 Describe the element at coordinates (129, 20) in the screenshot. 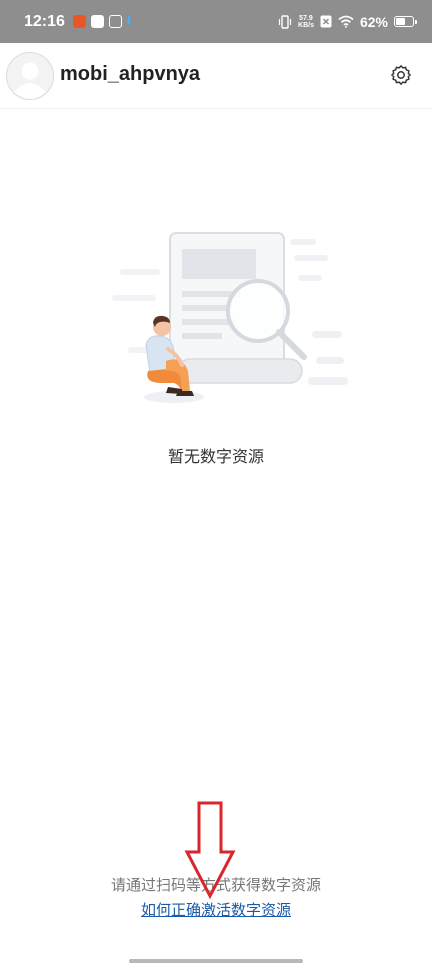

I see `download-icon: ⭳` at that location.